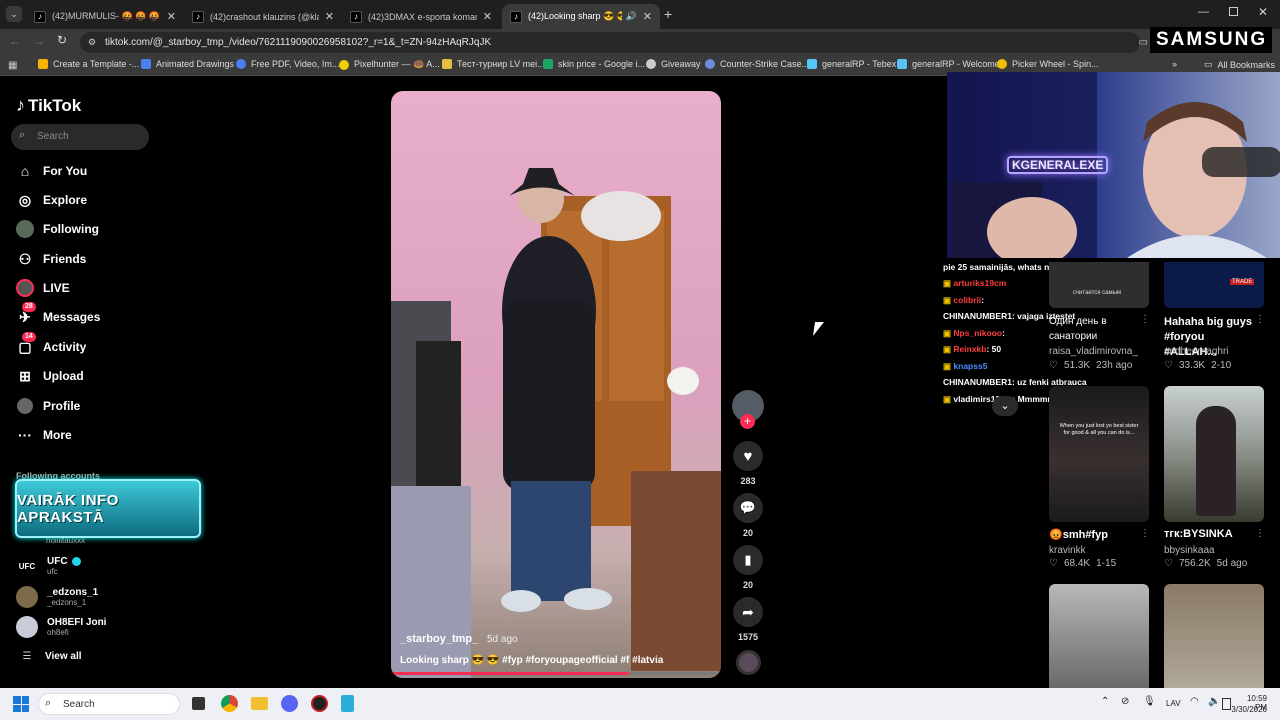 The image size is (1280, 720). I want to click on wifi-icon: ◠, so click(1194, 701).